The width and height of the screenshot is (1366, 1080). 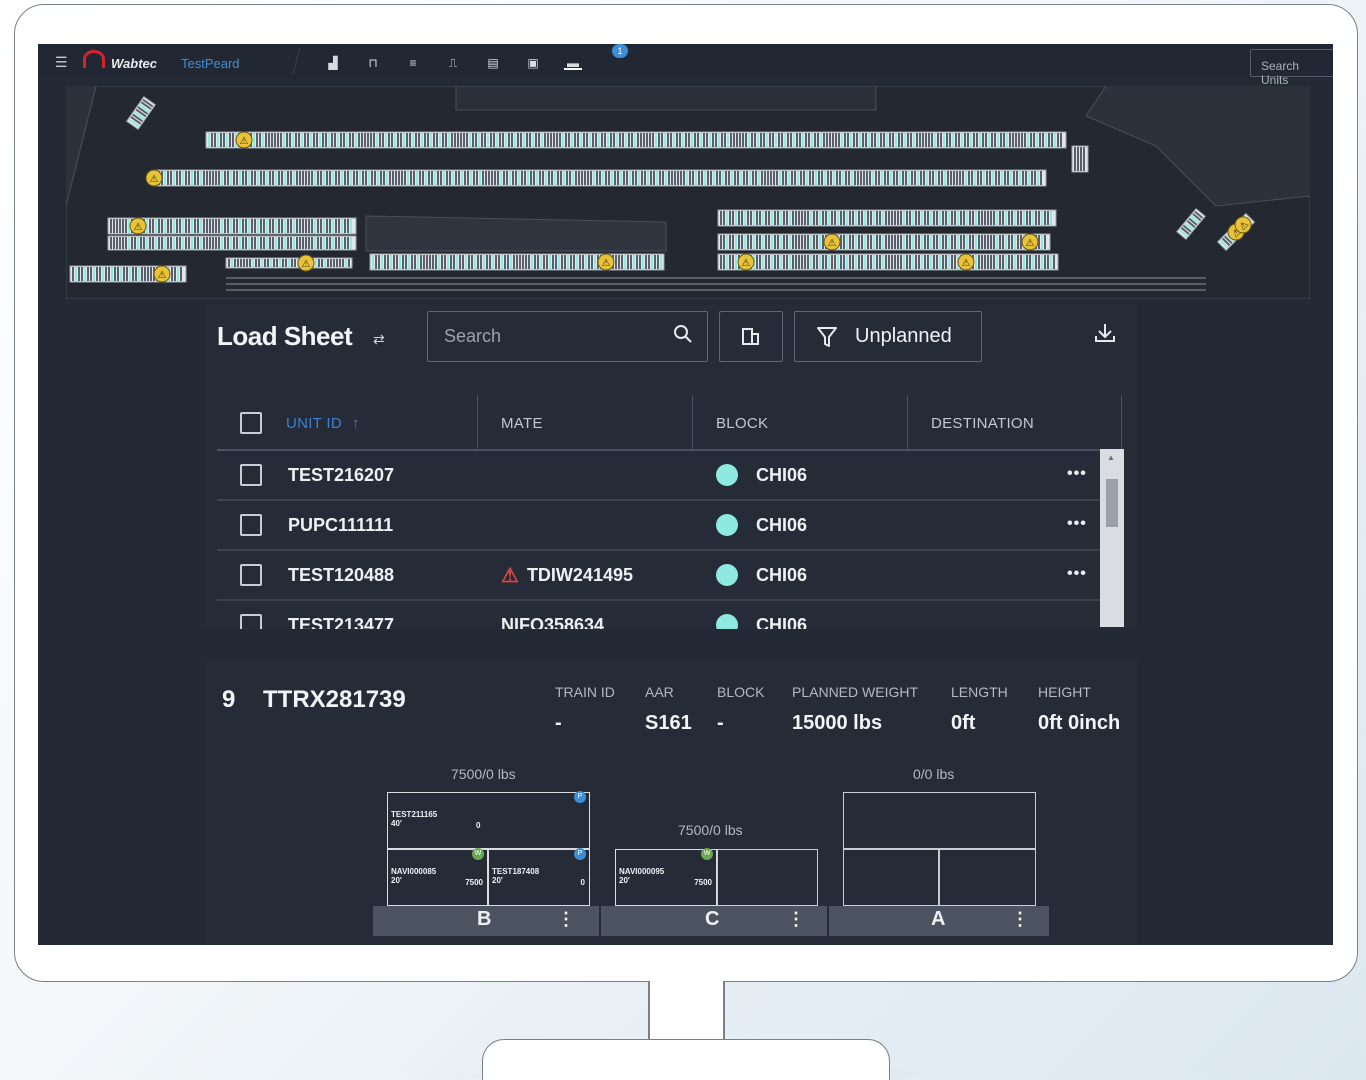 What do you see at coordinates (888, 262) in the screenshot?
I see `yard-track-9: ⚠ ⚠` at bounding box center [888, 262].